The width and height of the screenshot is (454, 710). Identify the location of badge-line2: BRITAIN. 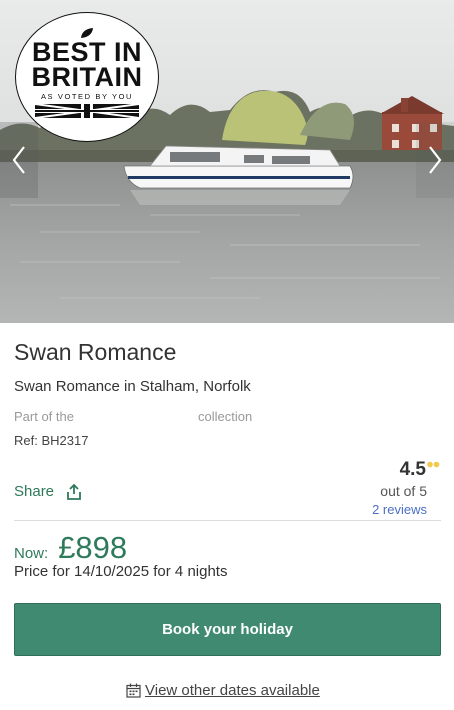
(87, 77).